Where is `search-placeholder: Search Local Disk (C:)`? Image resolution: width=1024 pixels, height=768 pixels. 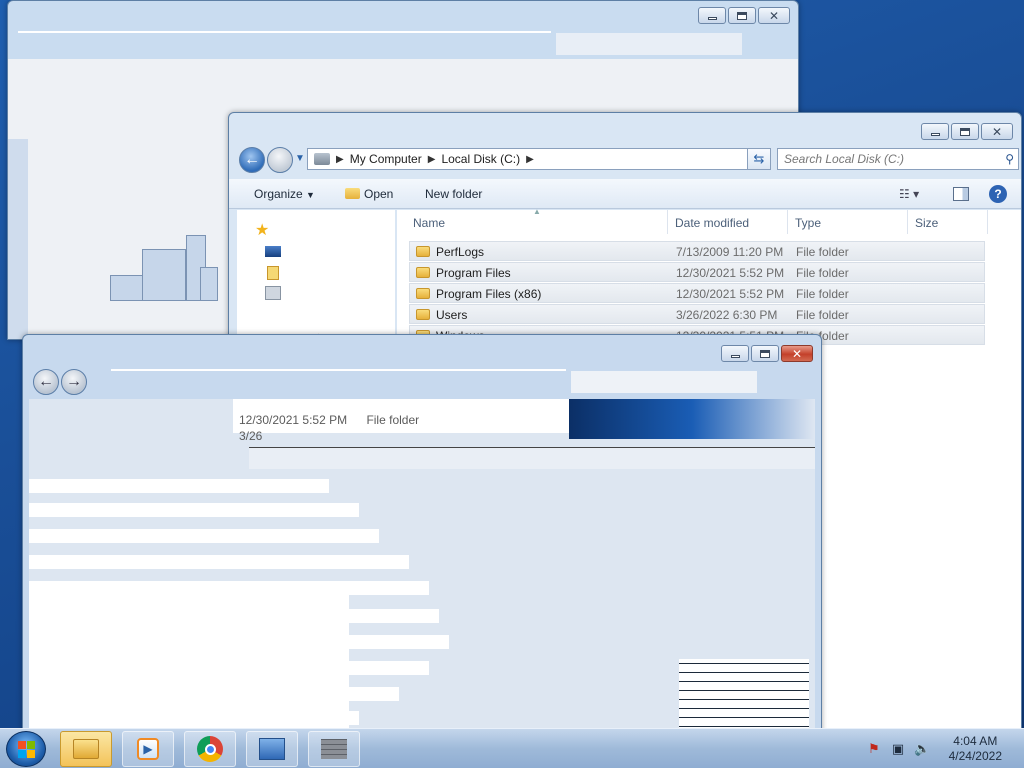 search-placeholder: Search Local Disk (C:) is located at coordinates (844, 159).